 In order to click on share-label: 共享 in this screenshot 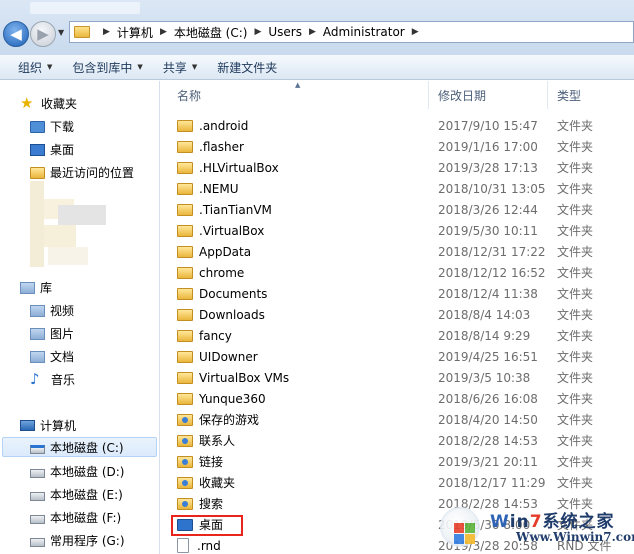, I will do `click(174, 67)`.